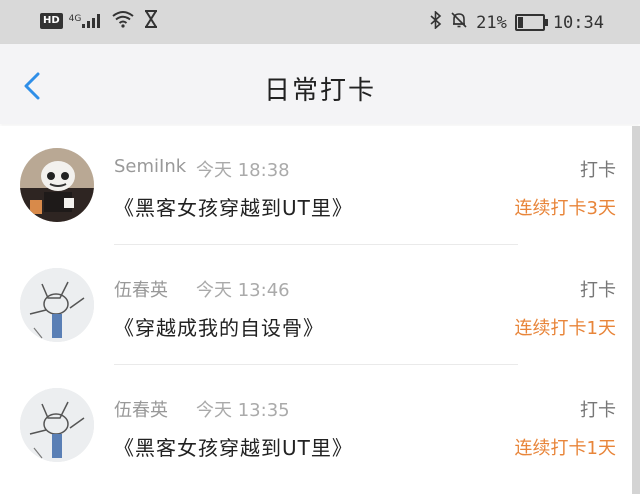  What do you see at coordinates (491, 22) in the screenshot?
I see `battery-percent: 21%` at bounding box center [491, 22].